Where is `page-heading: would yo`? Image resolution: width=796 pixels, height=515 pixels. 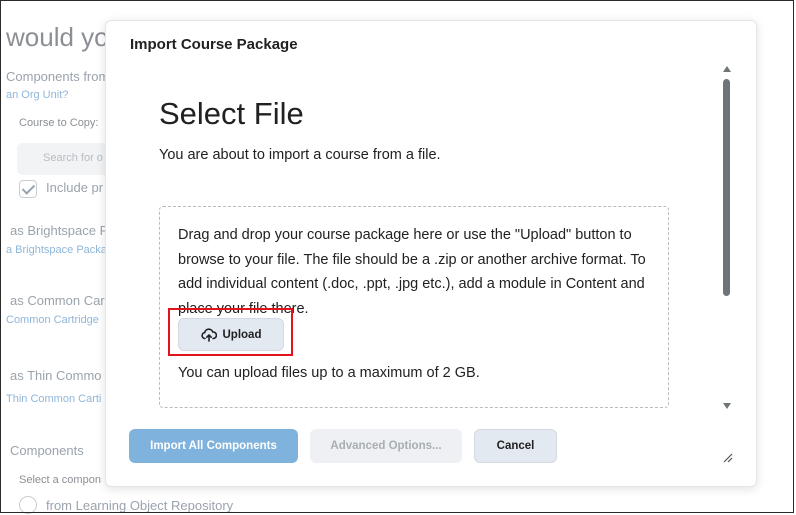
page-heading: would yo is located at coordinates (57, 37).